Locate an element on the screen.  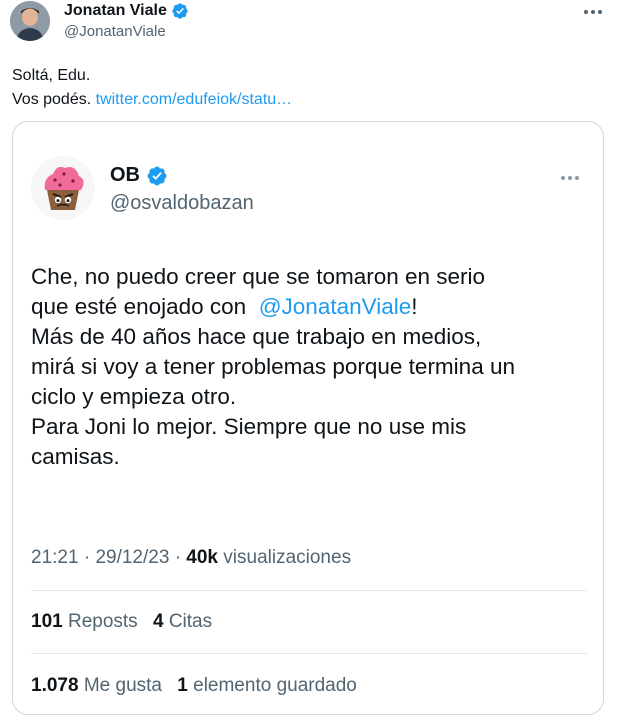
quoted-author-row: OB is located at coordinates (139, 175).